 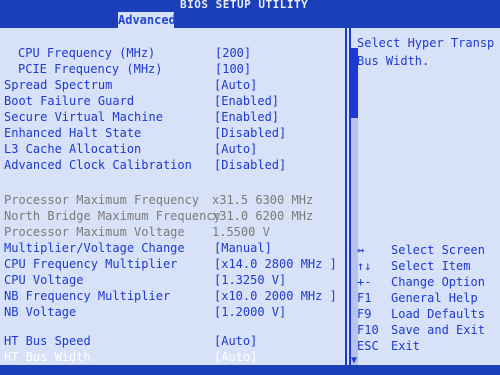 What do you see at coordinates (83, 117) in the screenshot?
I see `setting-label: Secure Virtual Machine` at bounding box center [83, 117].